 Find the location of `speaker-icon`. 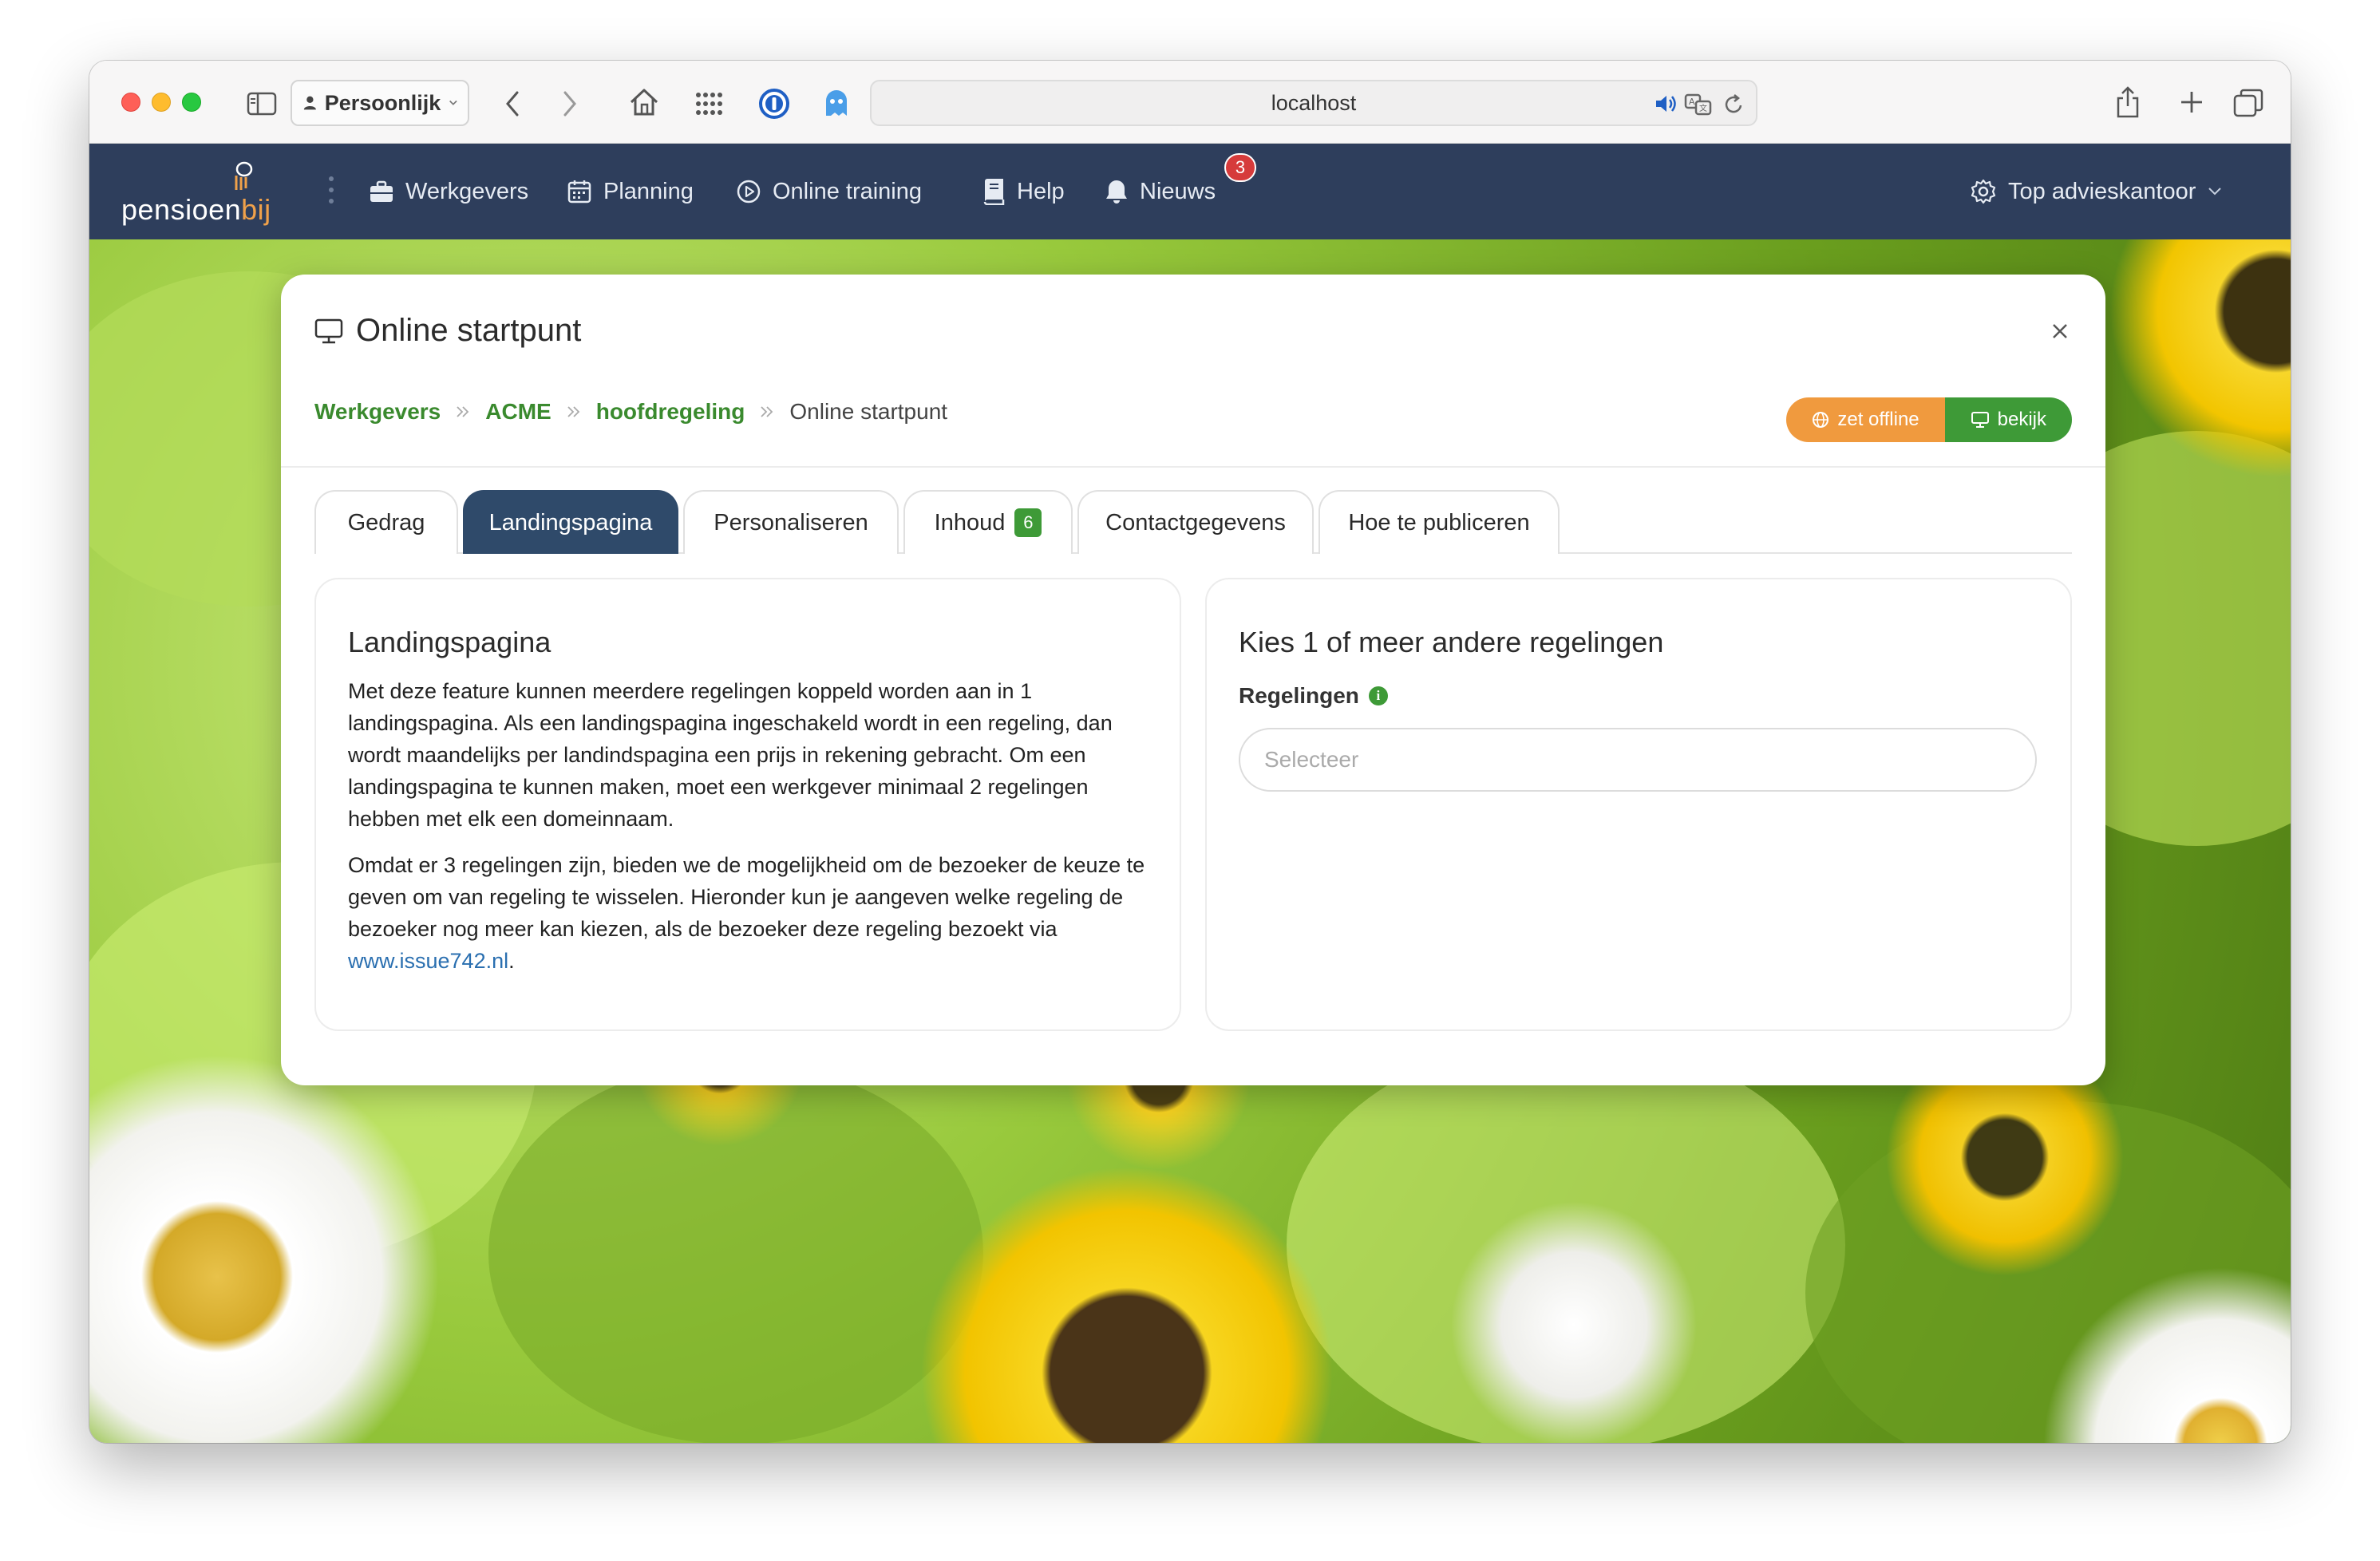

speaker-icon is located at coordinates (1666, 104).